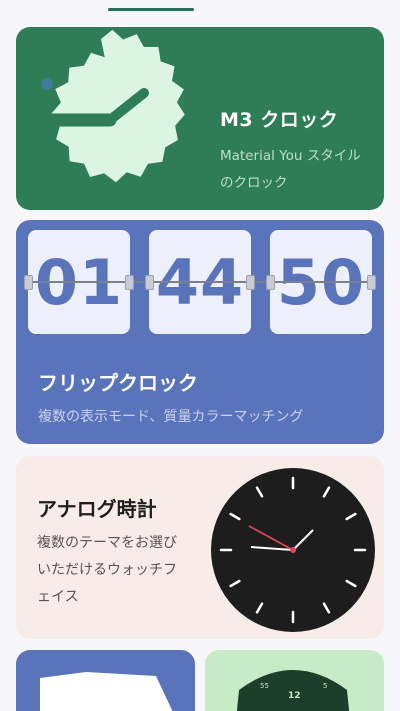 This screenshot has width=400, height=711. I want to click on bottom-left-card, so click(105, 680).